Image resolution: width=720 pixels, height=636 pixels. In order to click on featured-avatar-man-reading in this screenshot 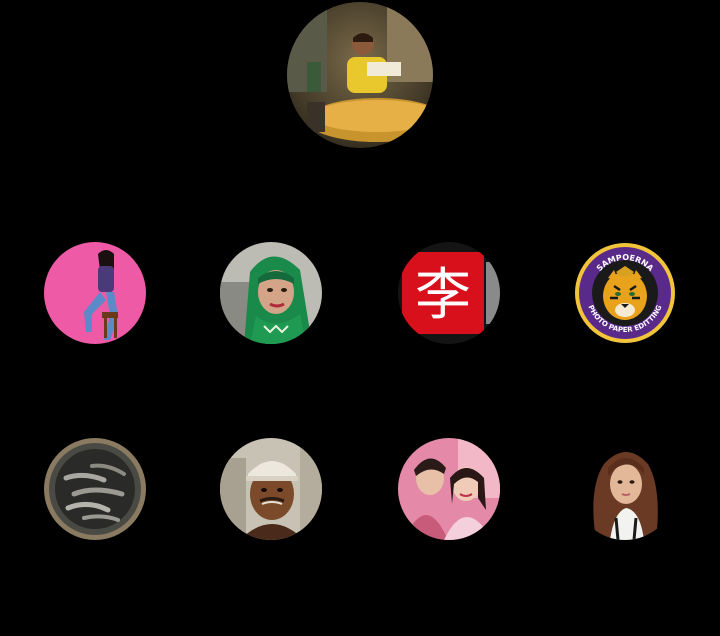, I will do `click(360, 75)`.